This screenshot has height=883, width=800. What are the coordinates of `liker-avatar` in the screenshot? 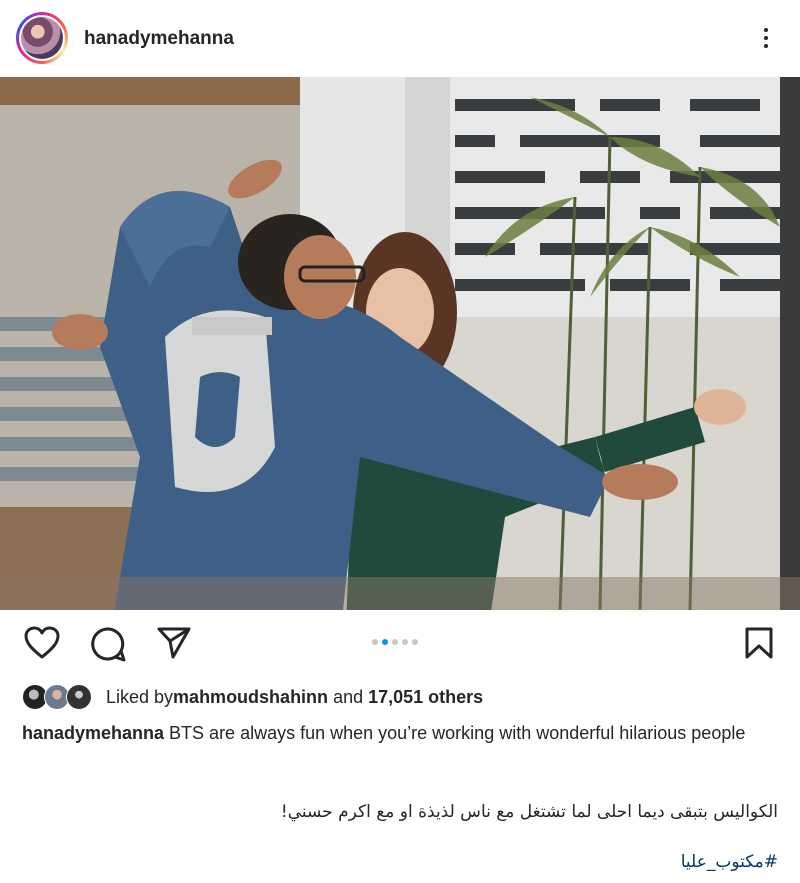 It's located at (79, 697).